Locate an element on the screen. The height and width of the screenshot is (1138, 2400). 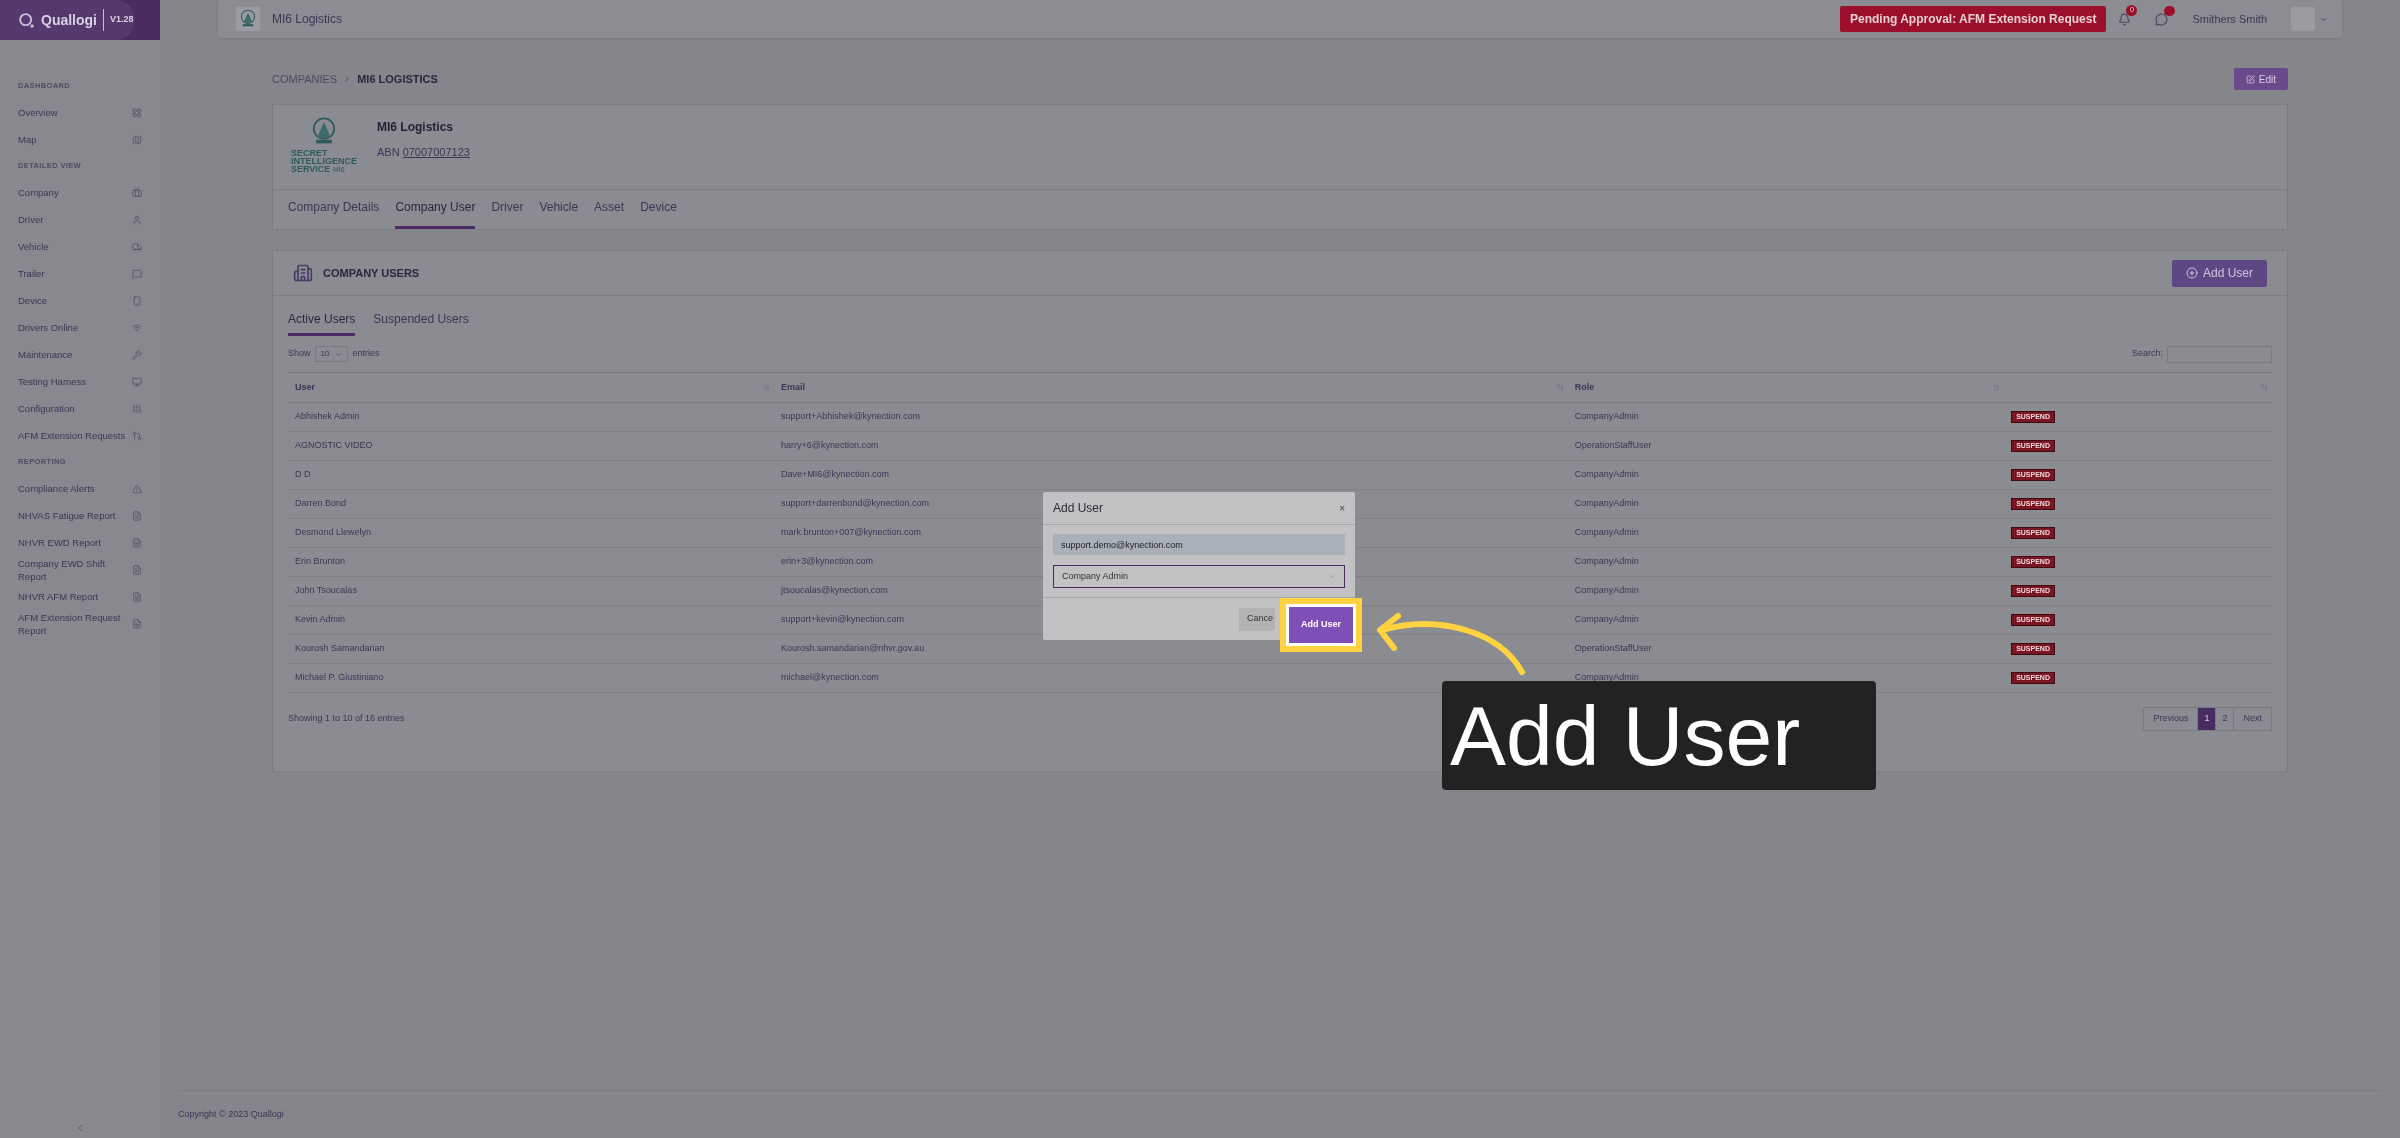
edit-button: Edit is located at coordinates (2260, 79).